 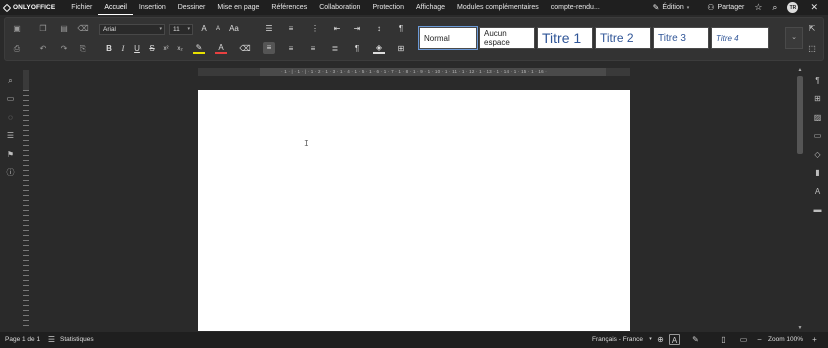 I want to click on underline-icon: U, so click(x=137, y=49).